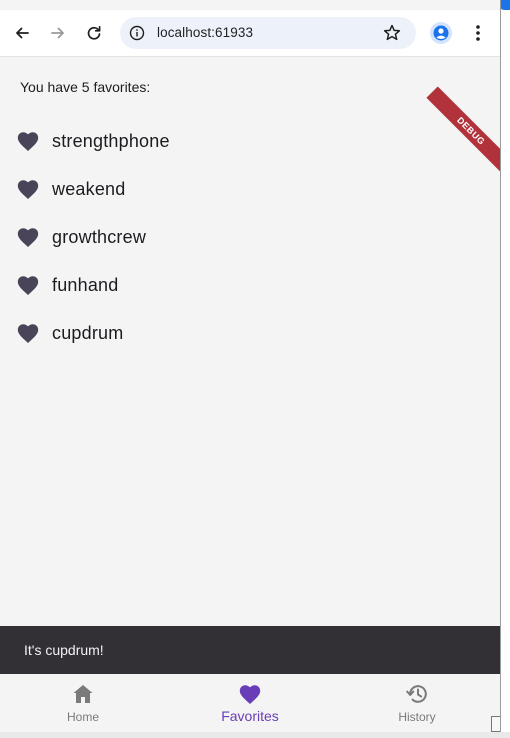 This screenshot has width=510, height=738. I want to click on favorite-word: funhand, so click(85, 285).